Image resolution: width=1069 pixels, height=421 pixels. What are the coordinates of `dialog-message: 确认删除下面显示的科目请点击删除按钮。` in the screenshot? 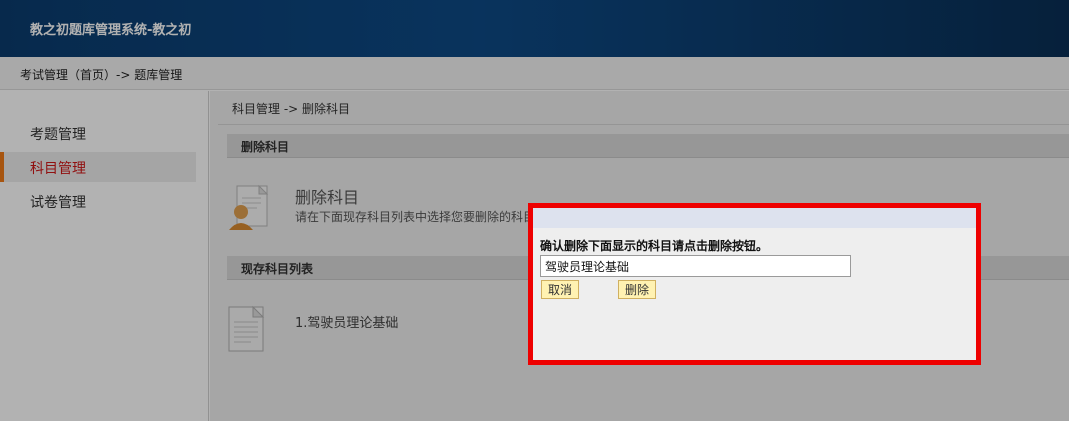 It's located at (654, 246).